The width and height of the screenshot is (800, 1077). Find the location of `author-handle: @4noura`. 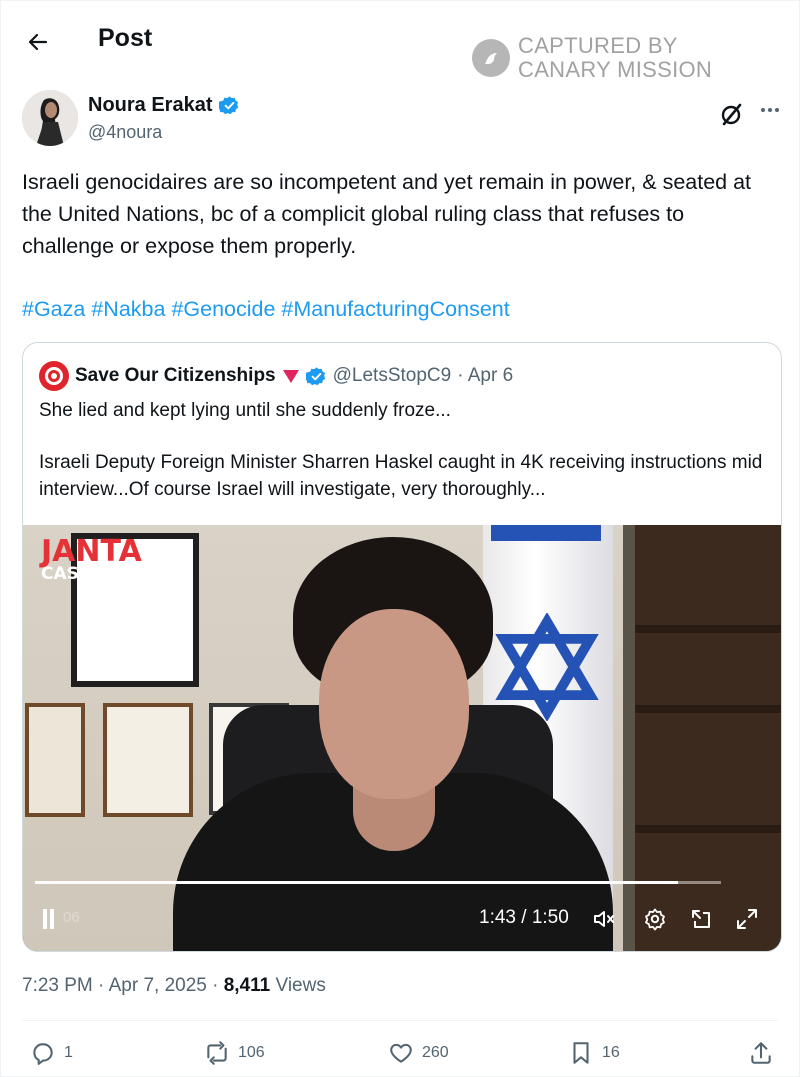

author-handle: @4noura is located at coordinates (125, 132).